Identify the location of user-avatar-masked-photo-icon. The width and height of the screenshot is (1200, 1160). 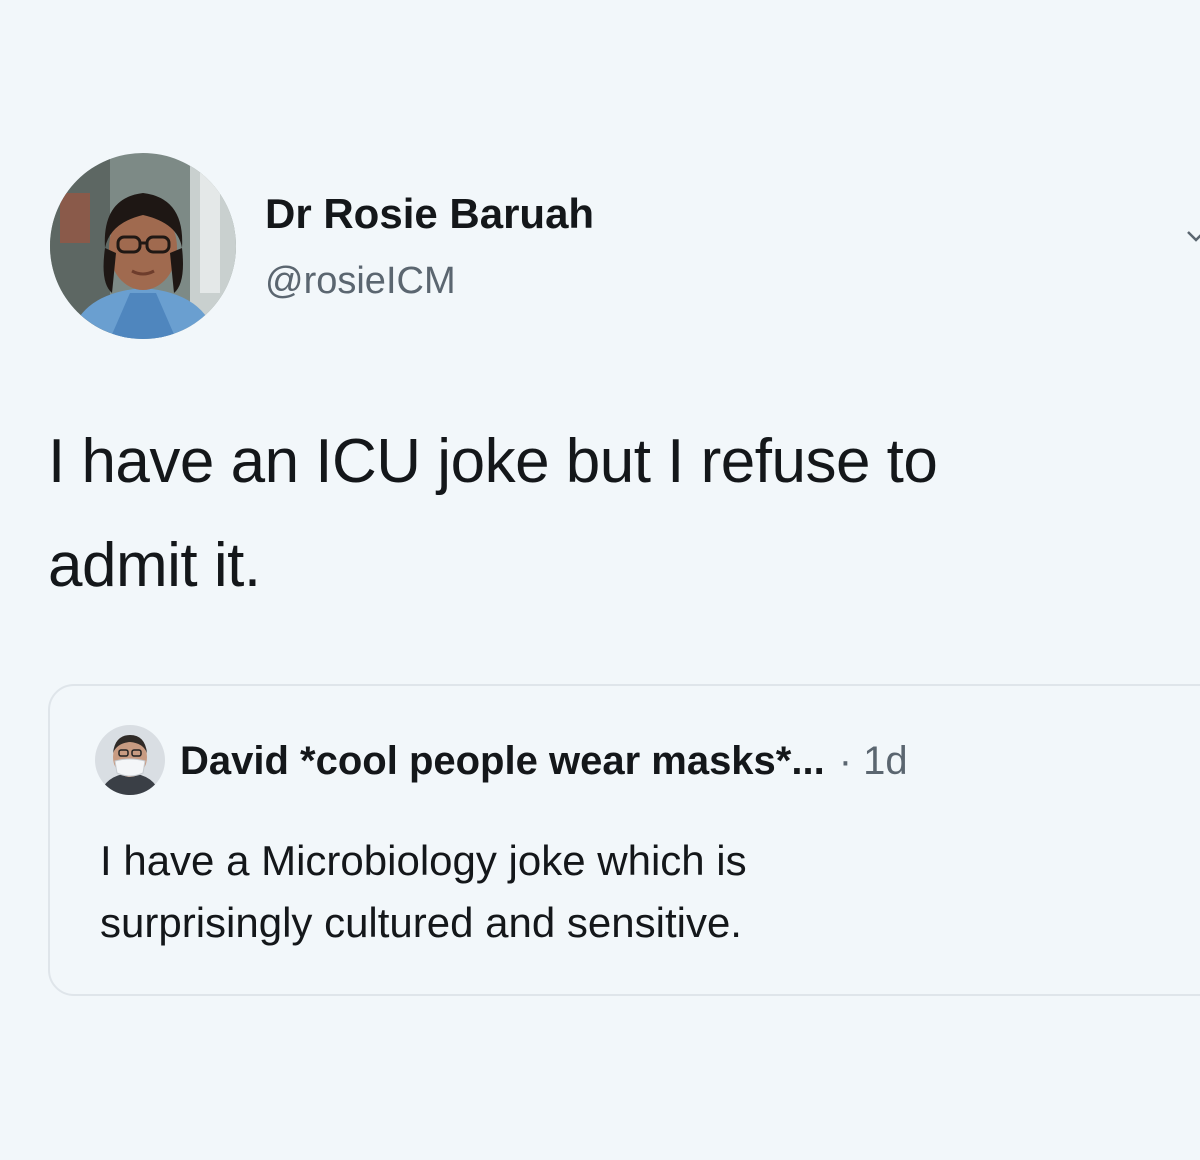
(130, 760).